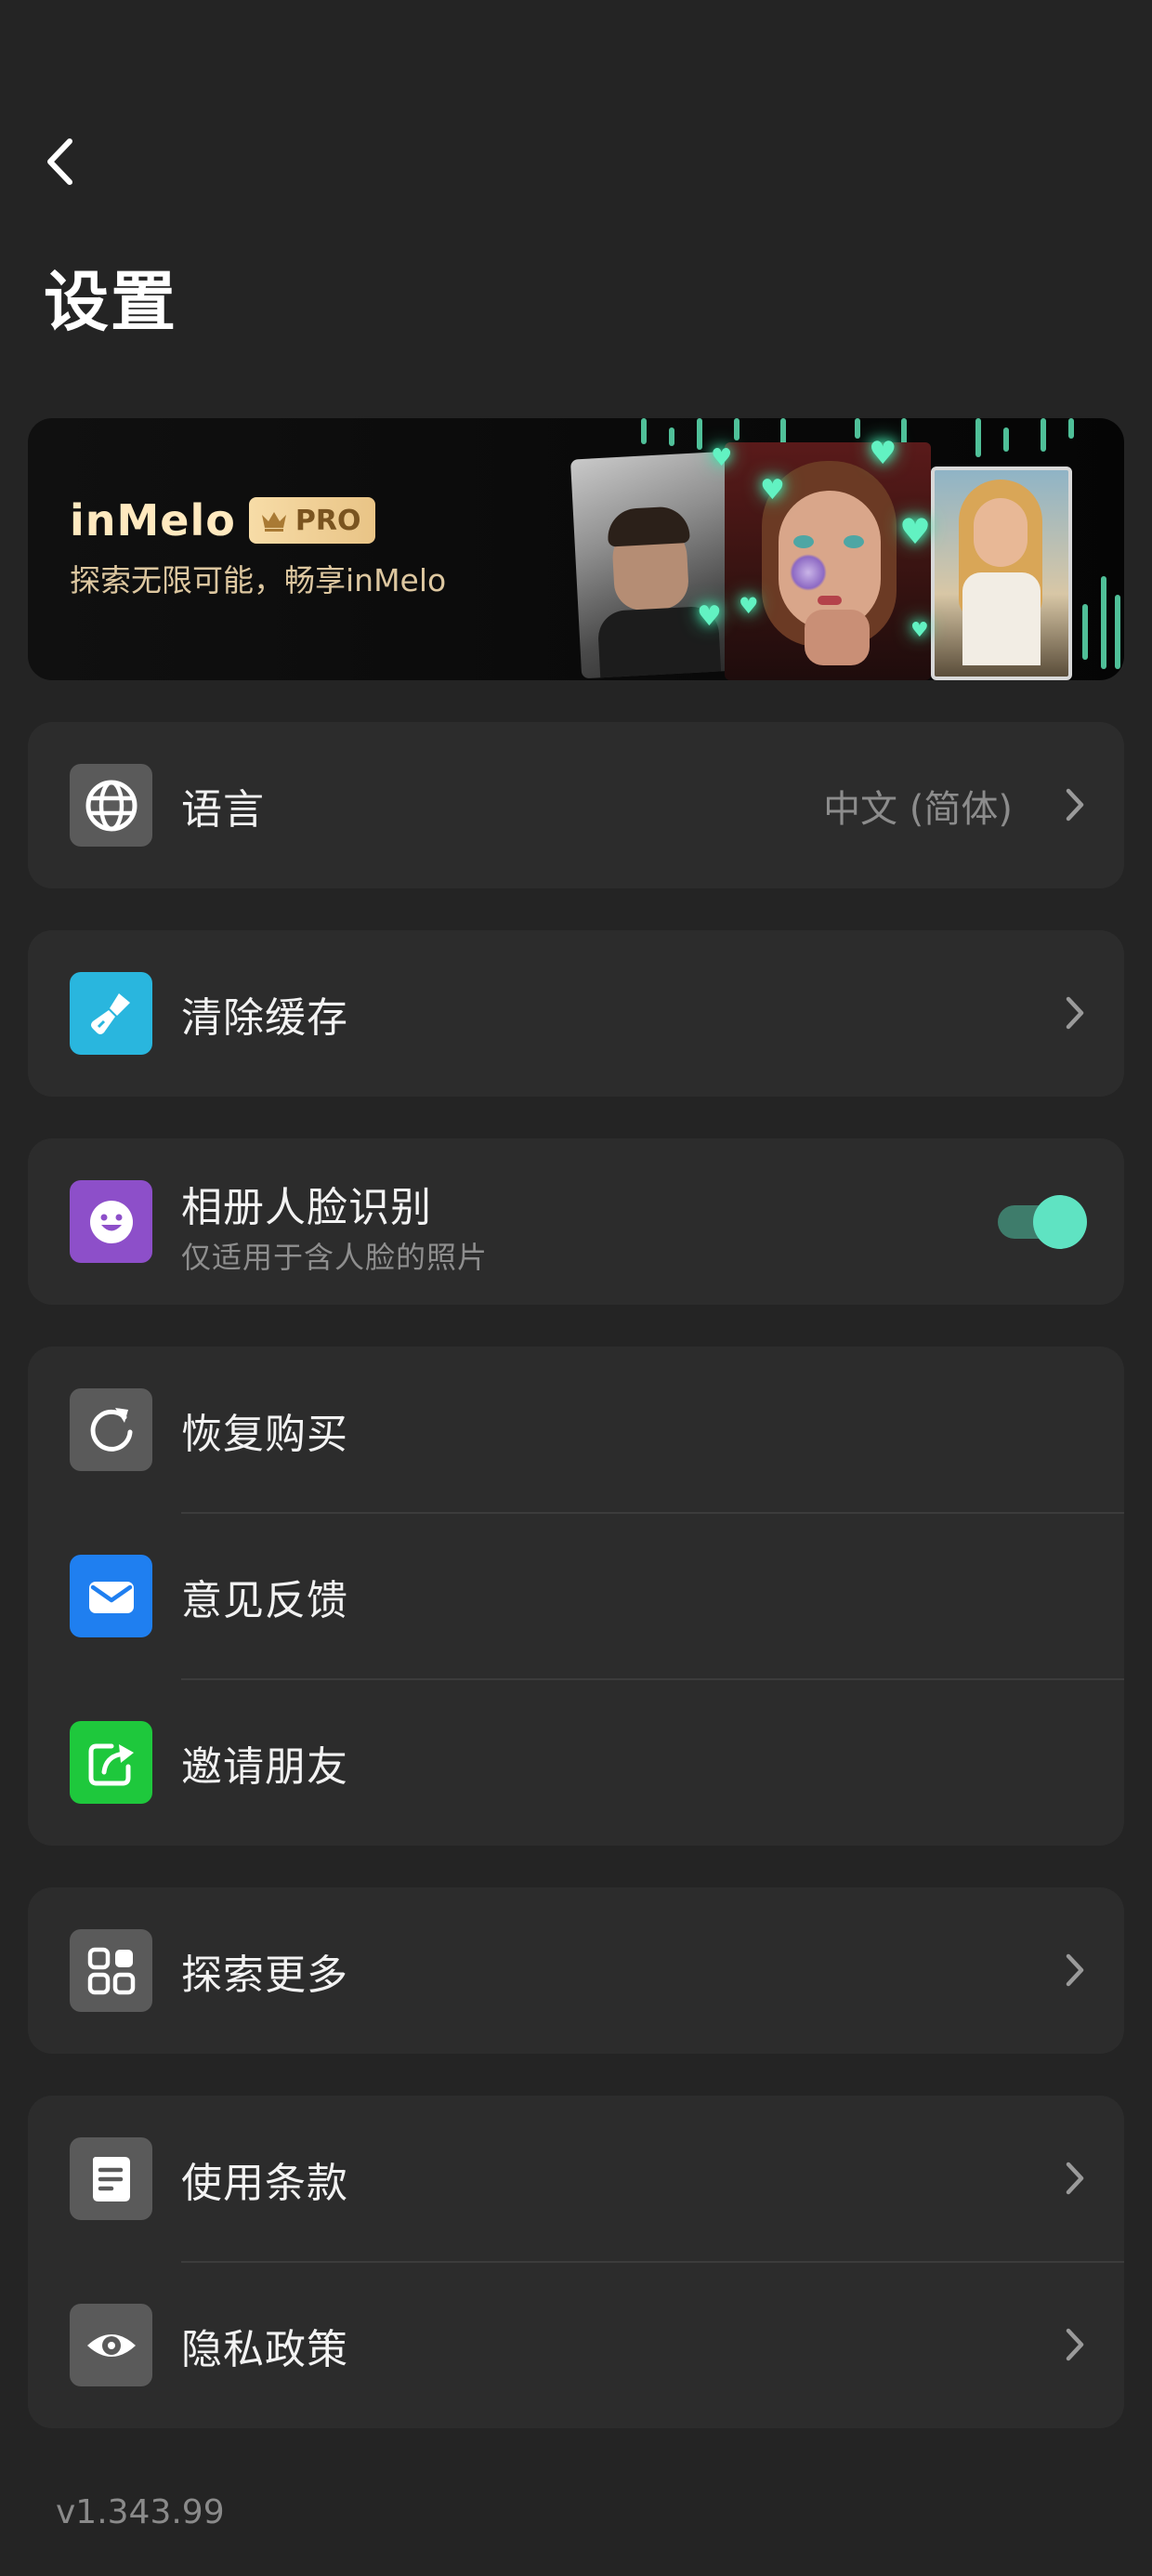 Image resolution: width=1152 pixels, height=2576 pixels. I want to click on face-recognition-toggle, so click(1042, 1222).